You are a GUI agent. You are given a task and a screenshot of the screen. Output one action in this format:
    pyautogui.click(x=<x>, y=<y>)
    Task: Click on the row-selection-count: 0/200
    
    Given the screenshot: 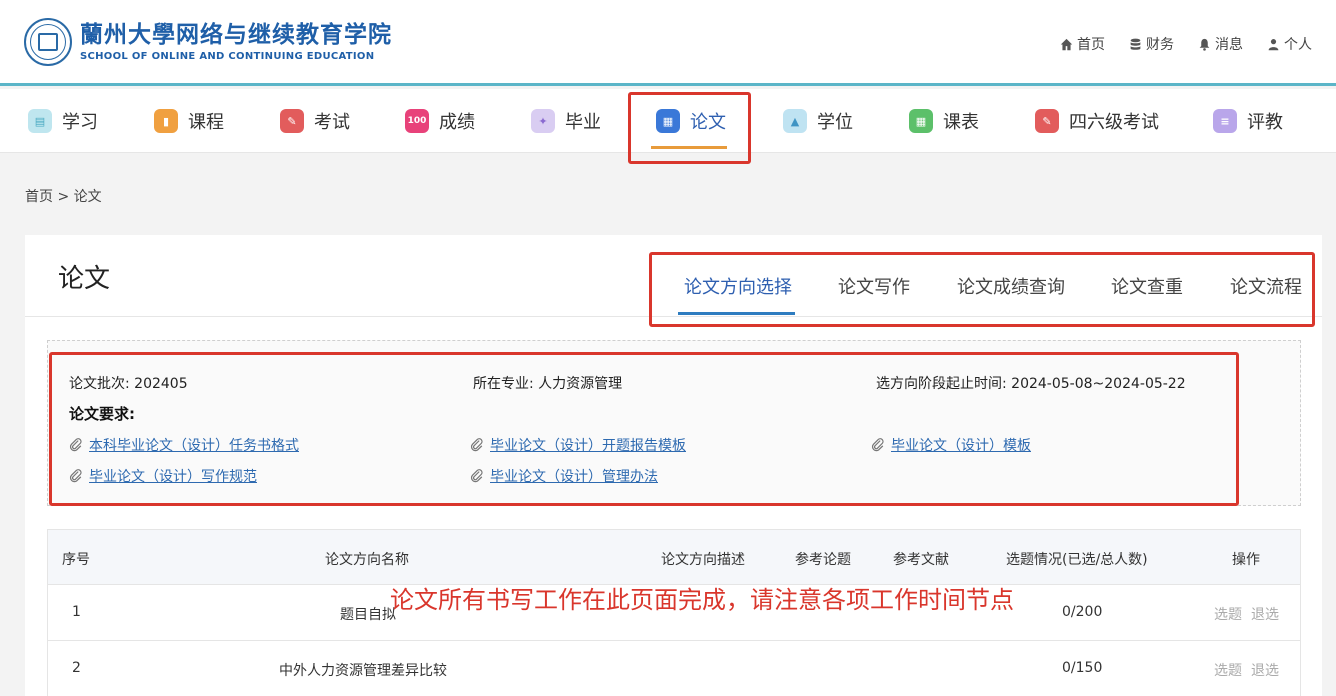 What is the action you would take?
    pyautogui.click(x=1082, y=612)
    